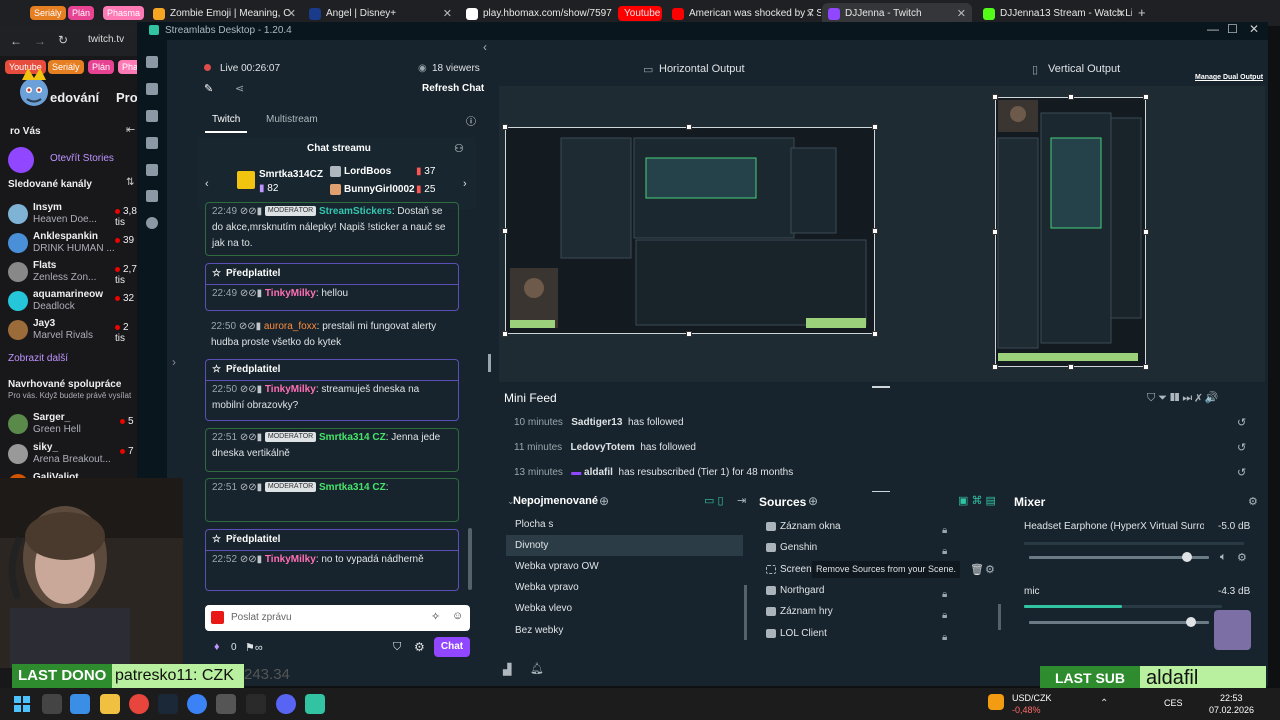 Image resolution: width=1280 pixels, height=720 pixels. What do you see at coordinates (1104, 703) in the screenshot?
I see `tray-icons: ⌃` at bounding box center [1104, 703].